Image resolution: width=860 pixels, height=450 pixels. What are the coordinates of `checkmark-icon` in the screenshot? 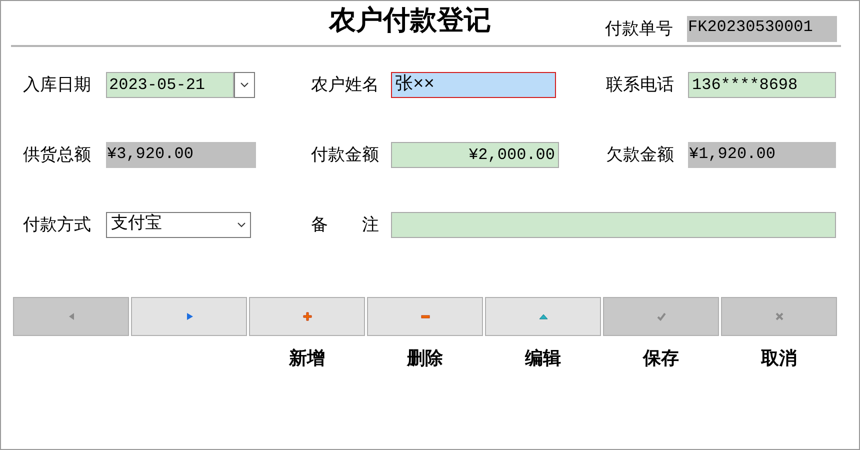 It's located at (661, 316).